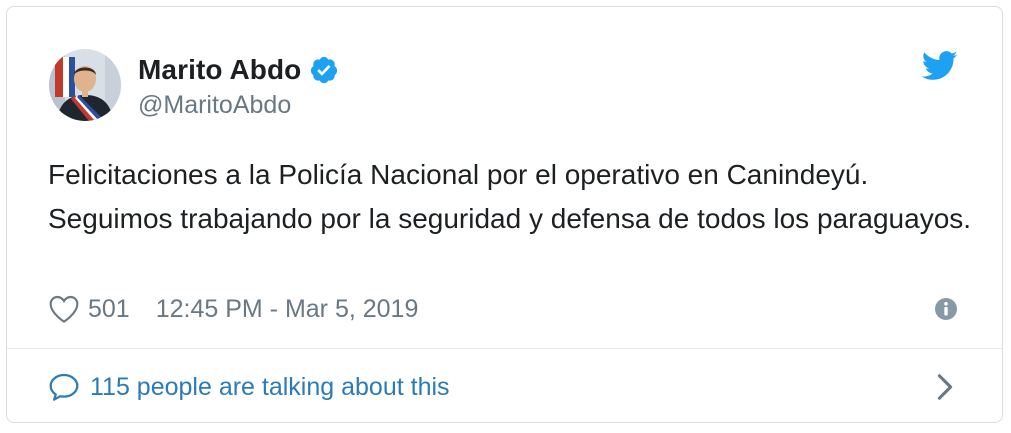  Describe the element at coordinates (214, 105) in the screenshot. I see `author-handle: @MaritoAbdo` at that location.